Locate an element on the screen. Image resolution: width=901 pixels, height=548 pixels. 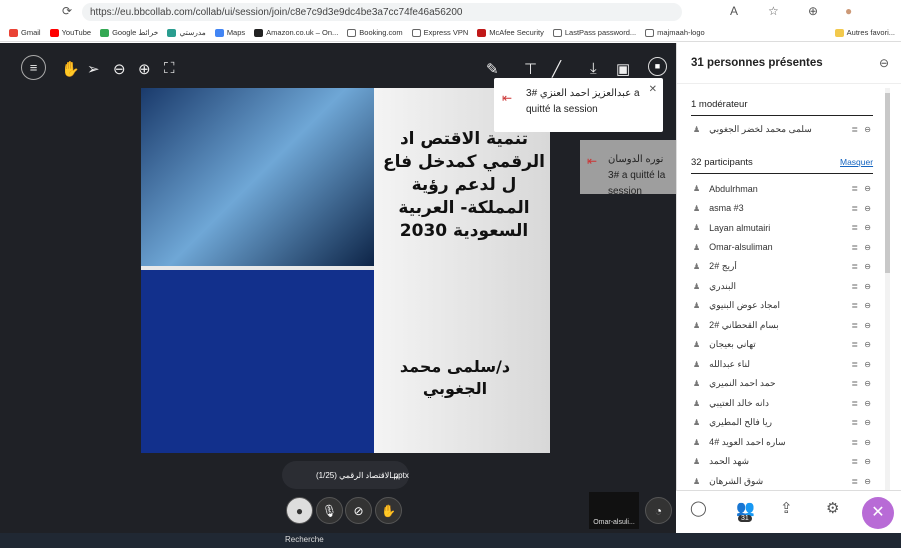
pointer-icon: ➢ is located at coordinates (93, 69).